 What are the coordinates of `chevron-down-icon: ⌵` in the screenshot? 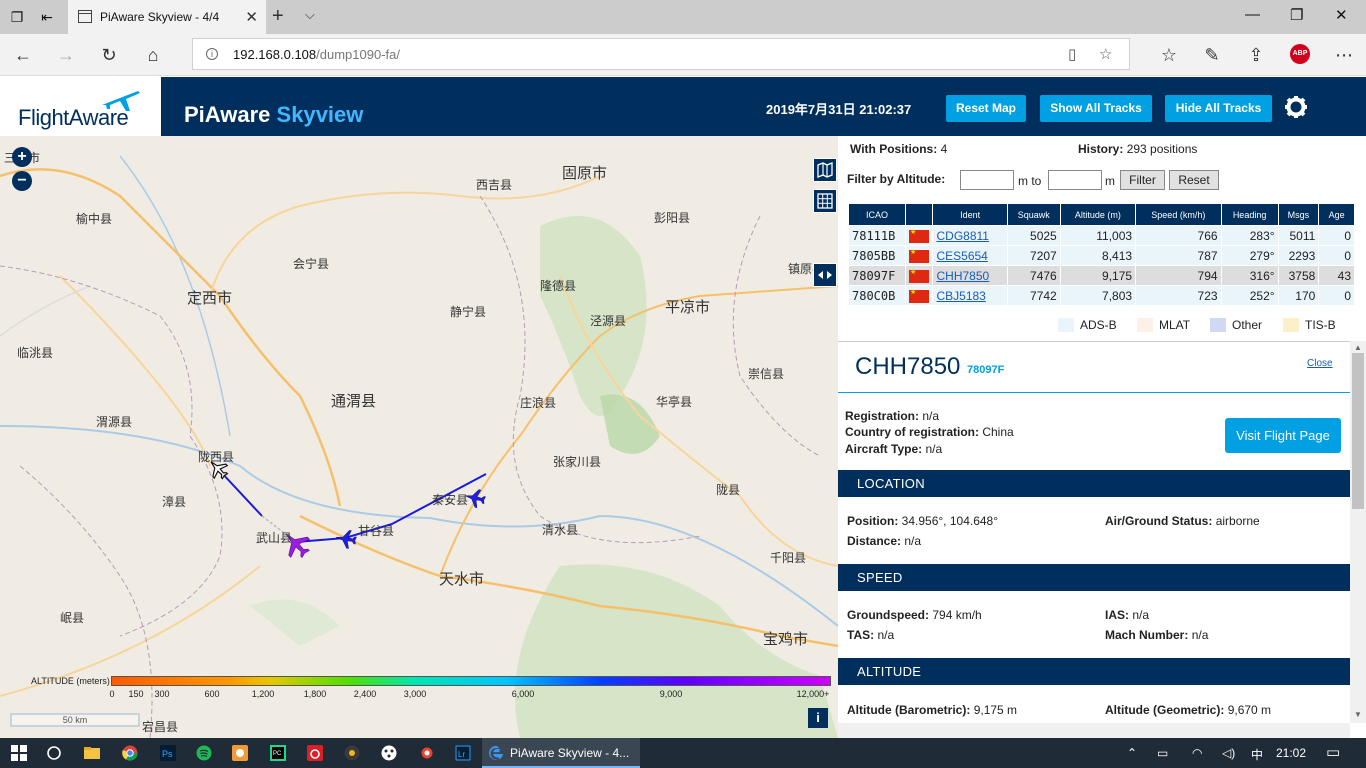 It's located at (310, 15).